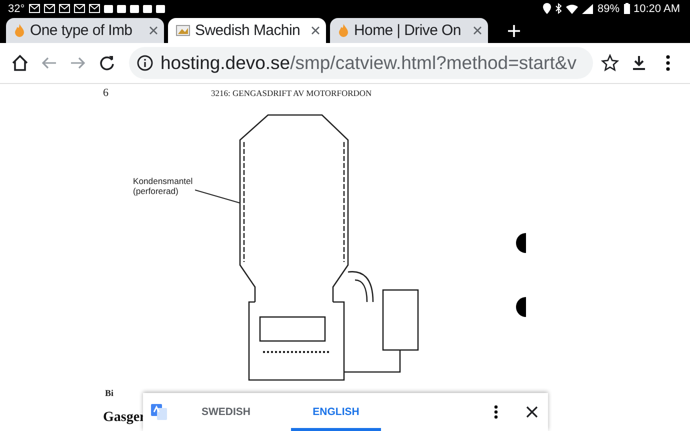  Describe the element at coordinates (588, 9) in the screenshot. I see `signal-icon` at that location.